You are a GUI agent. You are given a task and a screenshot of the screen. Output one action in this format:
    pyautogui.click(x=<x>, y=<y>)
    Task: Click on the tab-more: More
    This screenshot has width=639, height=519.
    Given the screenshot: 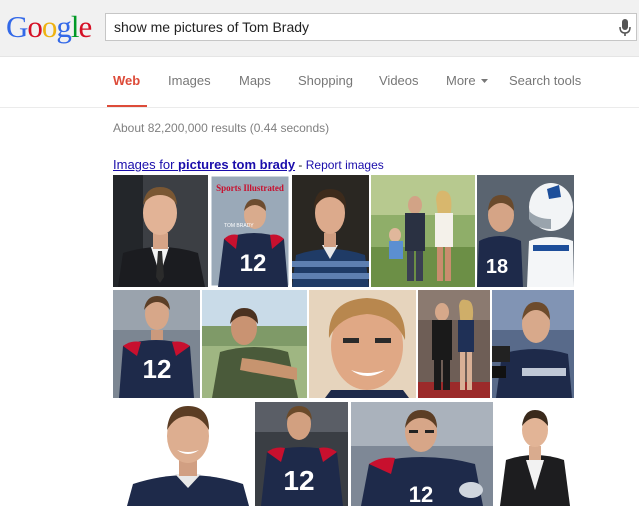 What is the action you would take?
    pyautogui.click(x=467, y=90)
    